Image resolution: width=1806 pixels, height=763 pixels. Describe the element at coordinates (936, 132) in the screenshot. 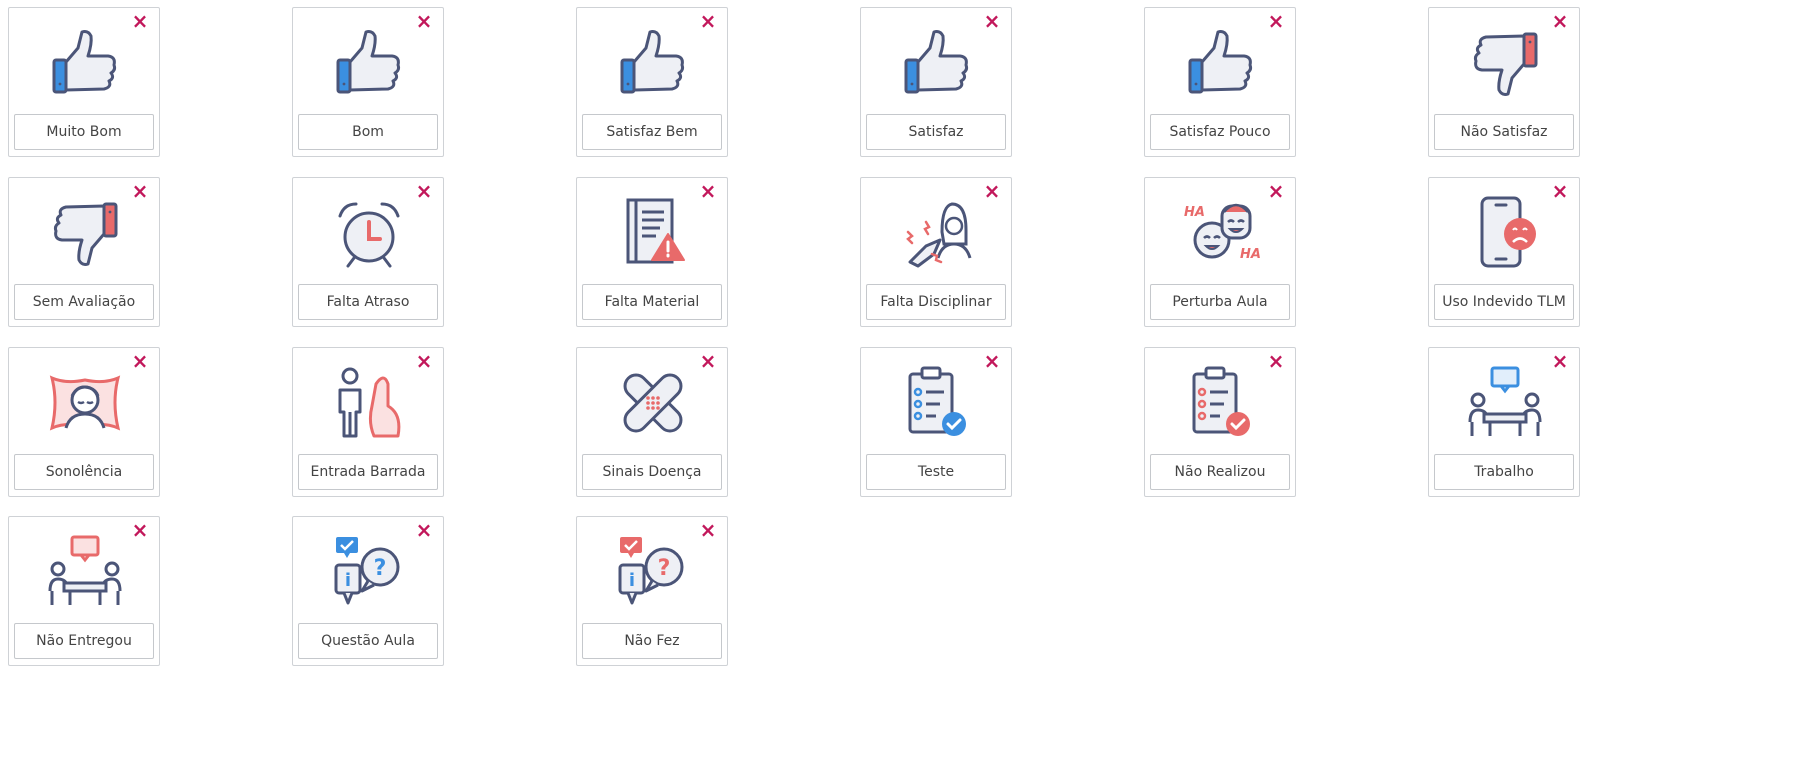

I see `behavior-label-button: Satisfaz` at that location.